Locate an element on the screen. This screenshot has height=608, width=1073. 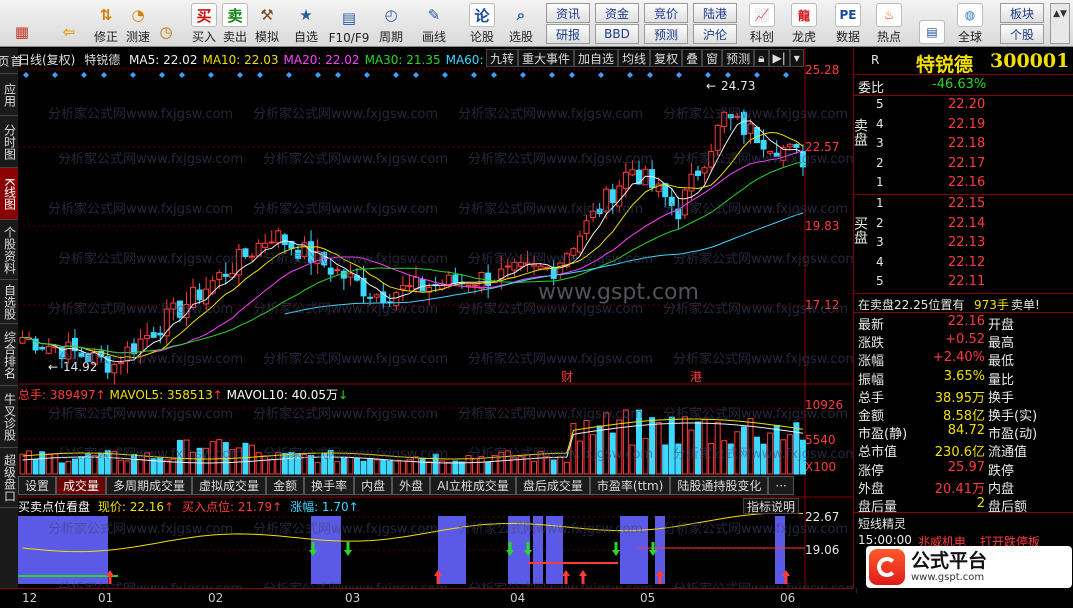
volume-tab: 成交量 is located at coordinates (81, 485).